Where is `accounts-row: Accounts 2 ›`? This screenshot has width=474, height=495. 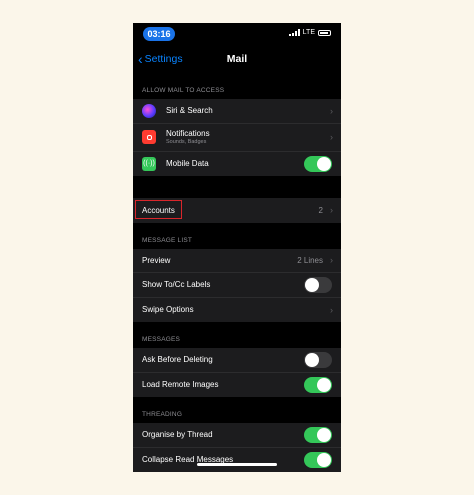 accounts-row: Accounts 2 › is located at coordinates (237, 210).